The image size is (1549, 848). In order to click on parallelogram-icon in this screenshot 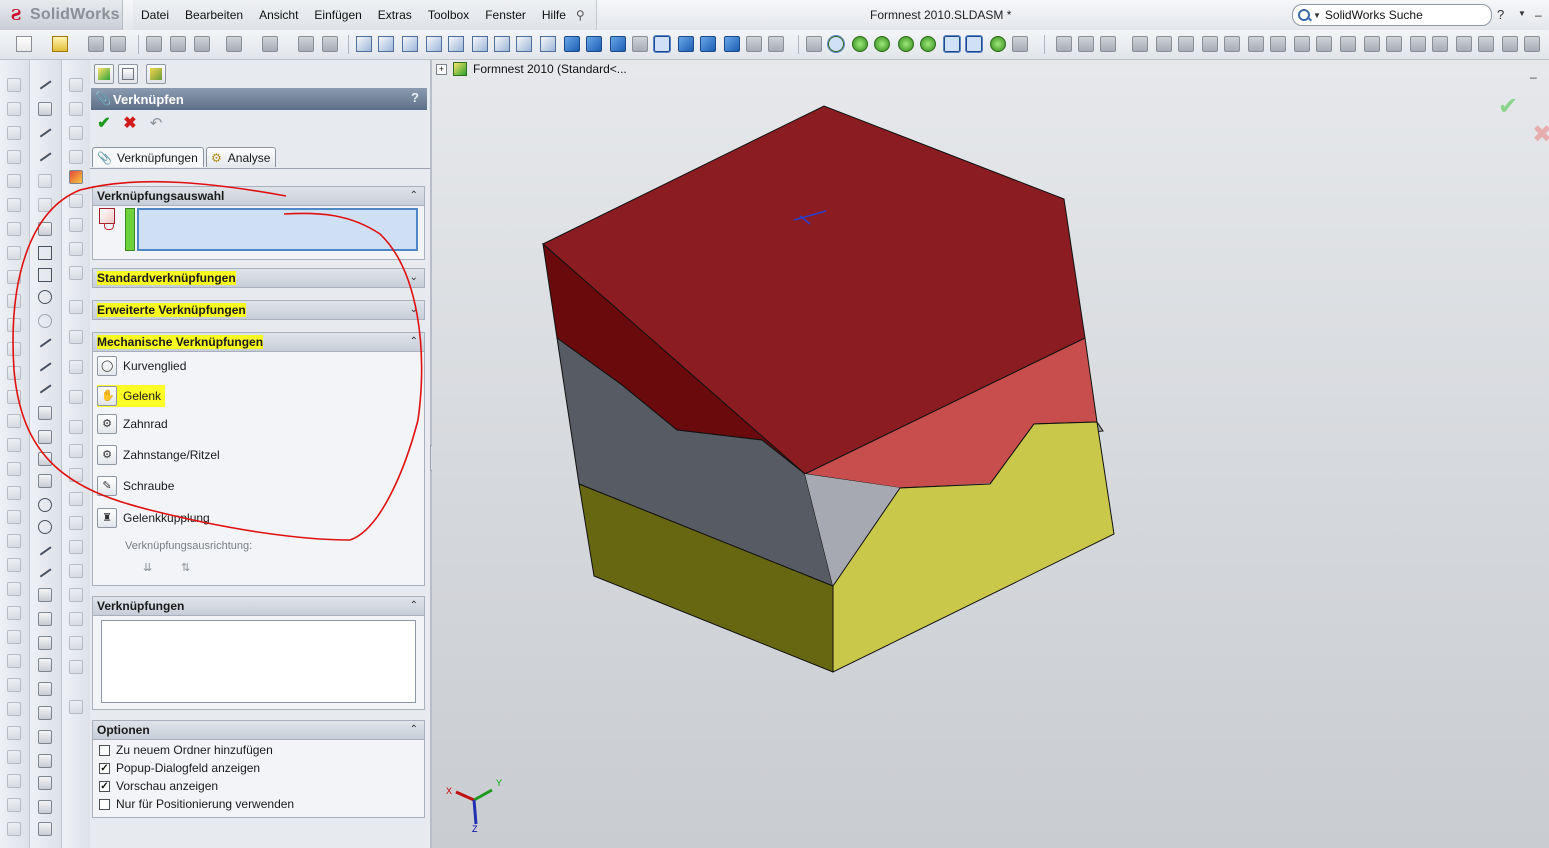, I will do `click(45, 459)`.